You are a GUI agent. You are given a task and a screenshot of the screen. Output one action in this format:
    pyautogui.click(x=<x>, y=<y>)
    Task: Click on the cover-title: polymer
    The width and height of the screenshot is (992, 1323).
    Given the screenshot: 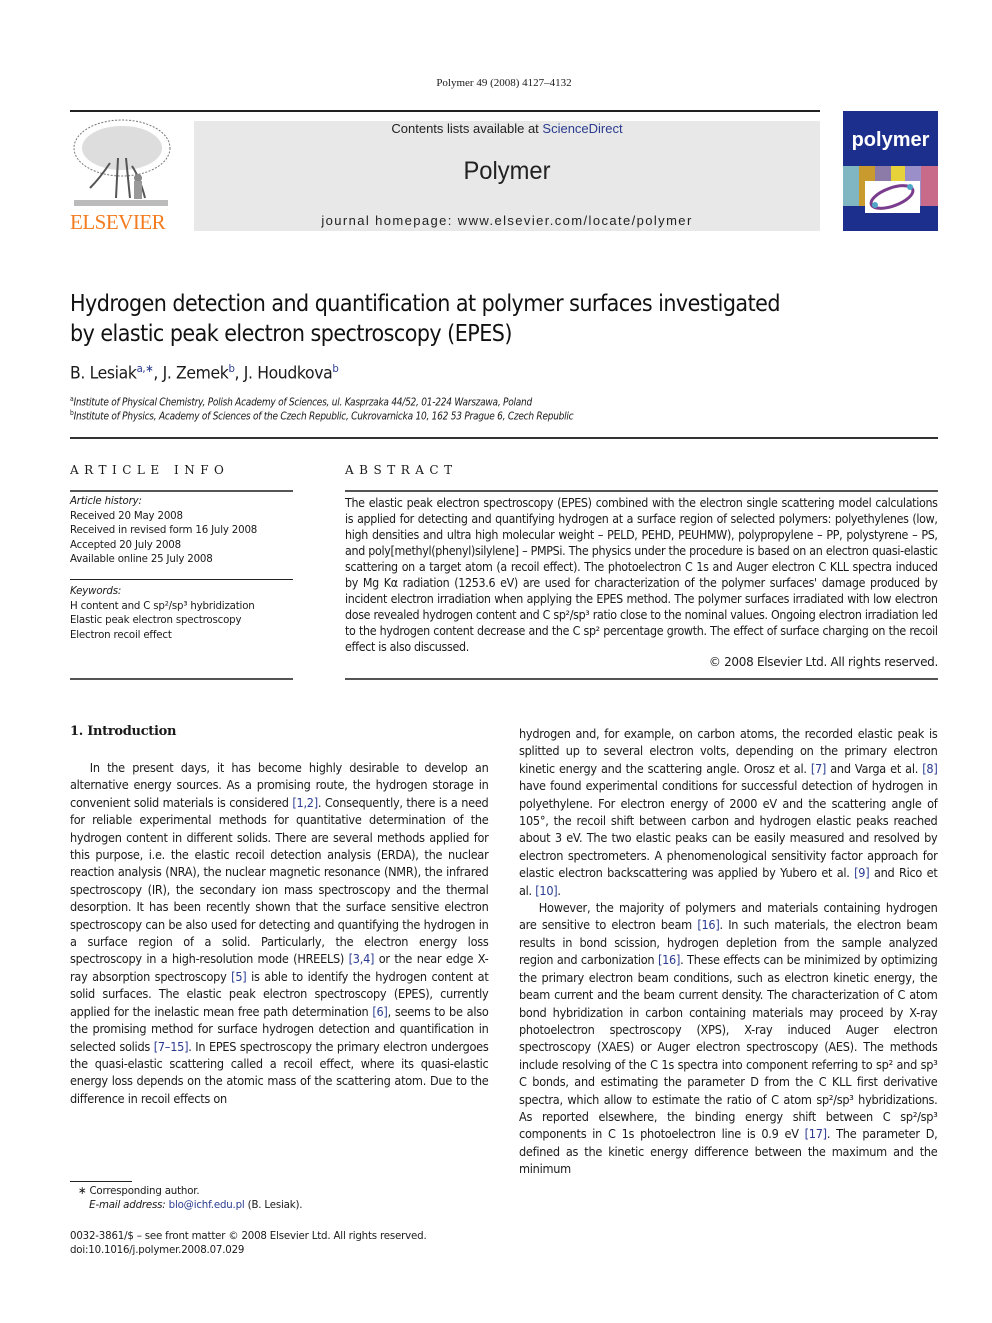 What is the action you would take?
    pyautogui.click(x=890, y=140)
    